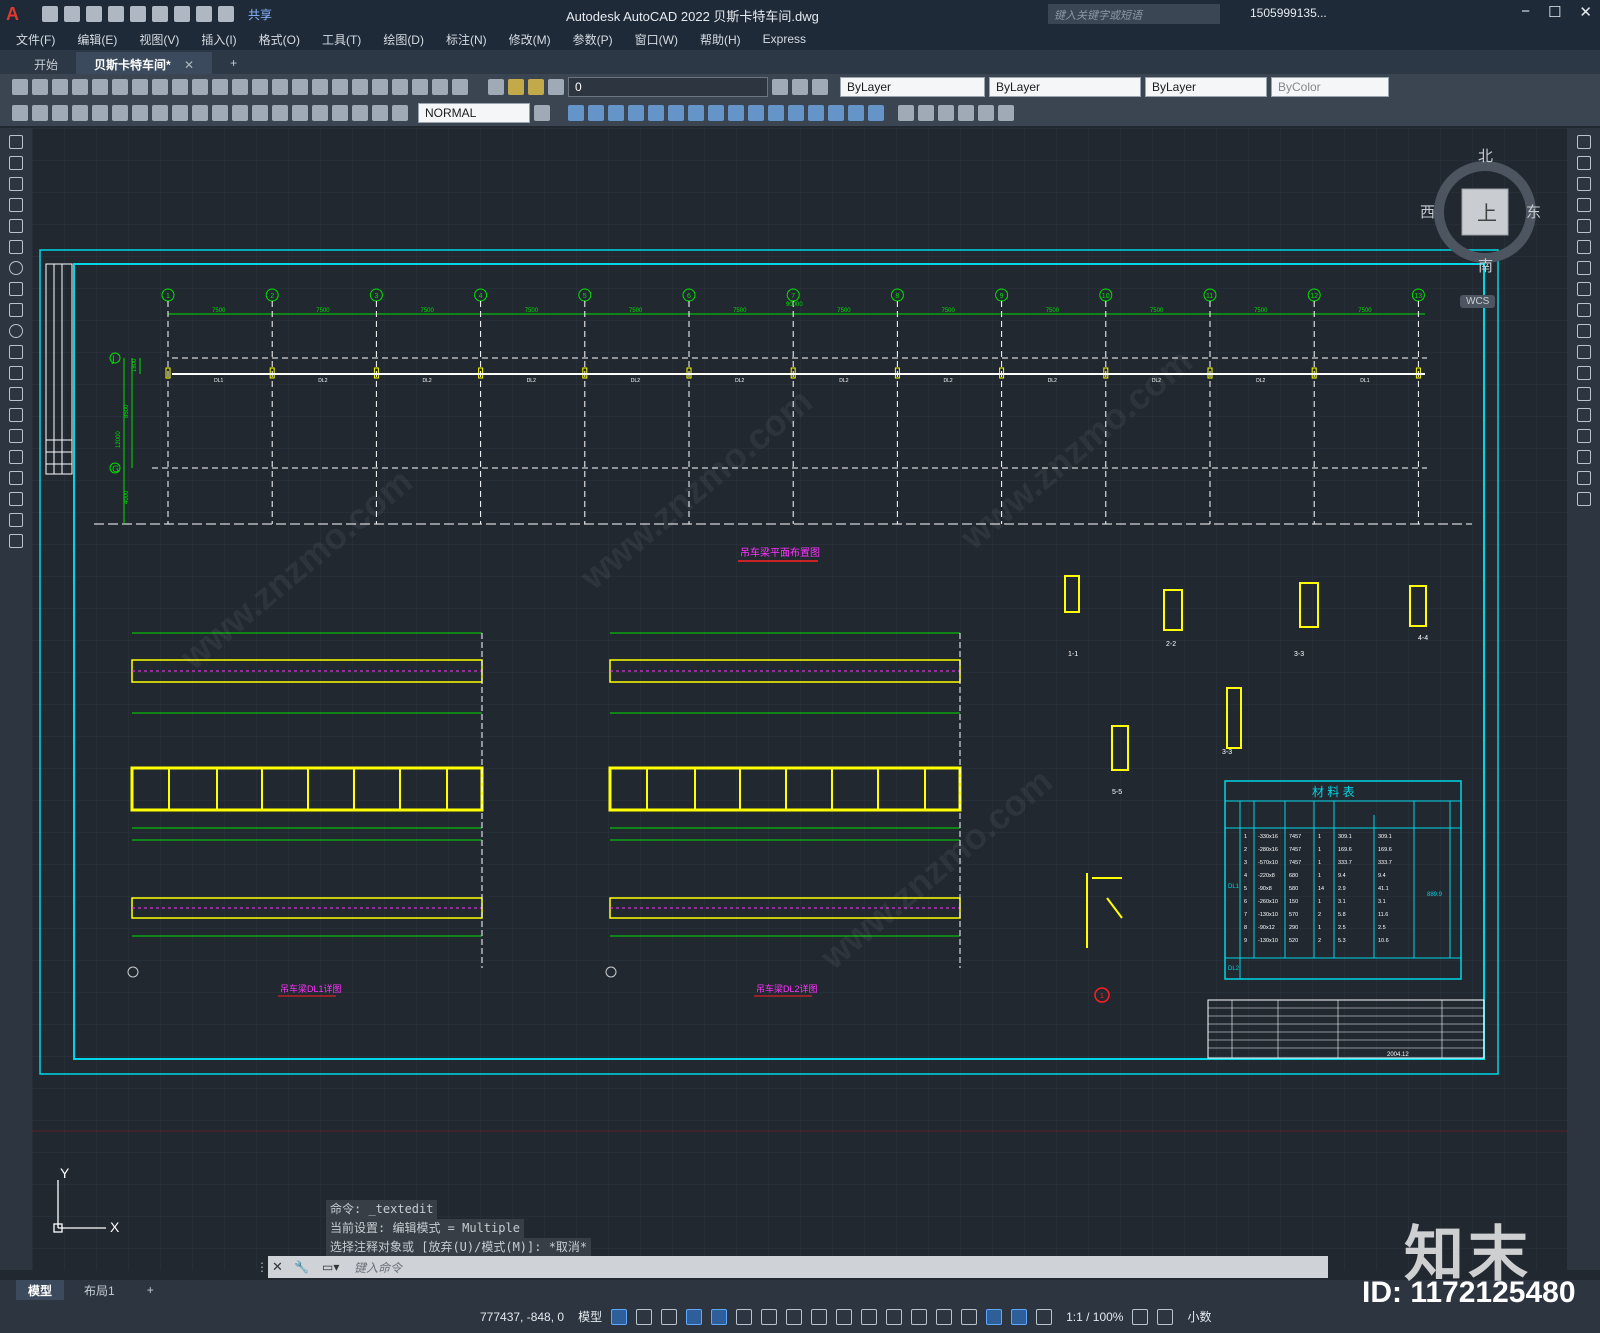  Describe the element at coordinates (16, 520) in the screenshot. I see `mtext-icon` at that location.